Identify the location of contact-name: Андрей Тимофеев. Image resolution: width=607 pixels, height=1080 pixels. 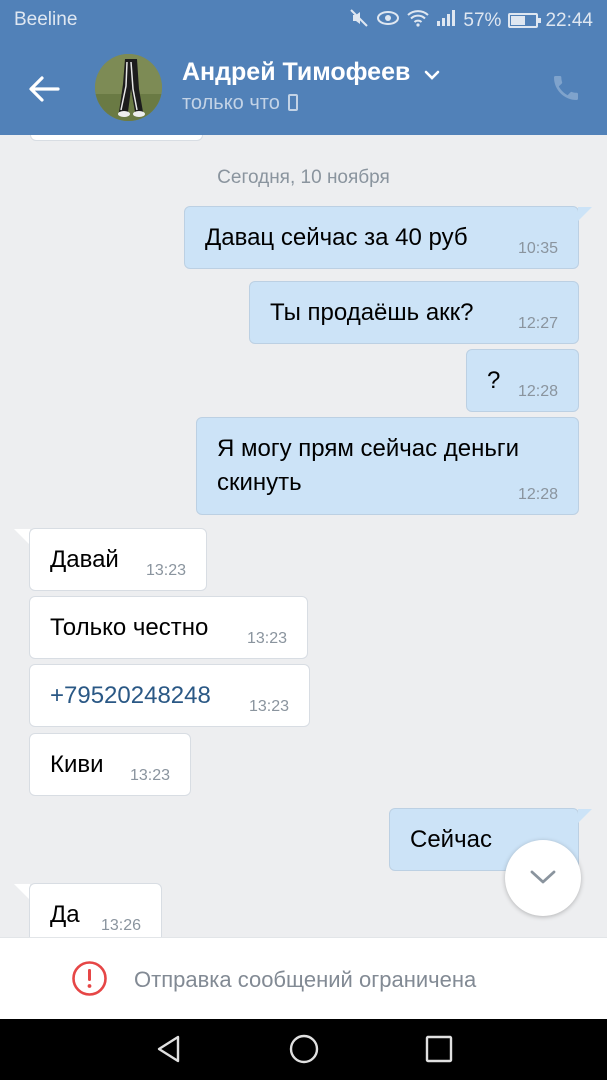
(311, 73).